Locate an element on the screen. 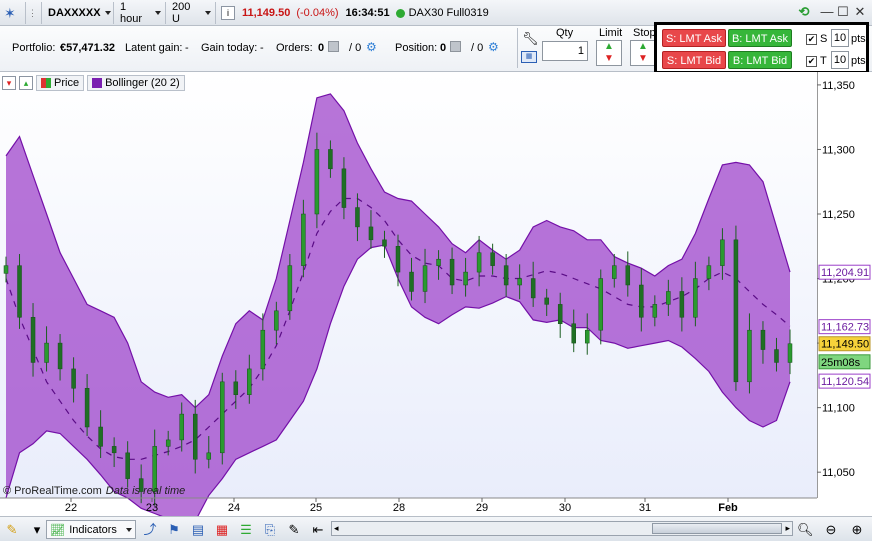 The height and width of the screenshot is (541, 872). watermark-note: Data is real time is located at coordinates (145, 491).